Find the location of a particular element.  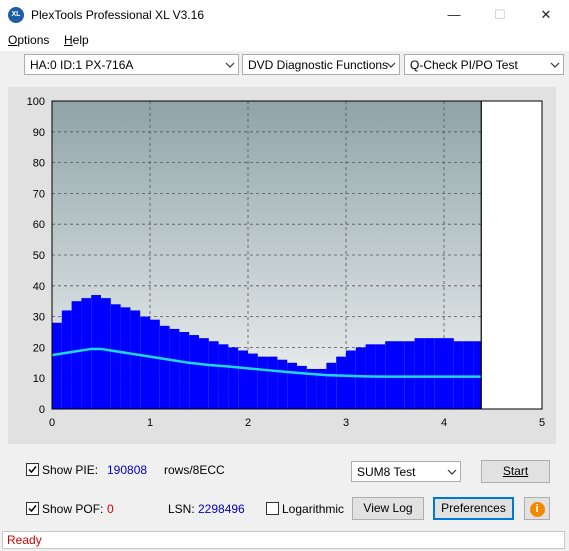

test-select: Q-Check PI/PO Test is located at coordinates (484, 64).